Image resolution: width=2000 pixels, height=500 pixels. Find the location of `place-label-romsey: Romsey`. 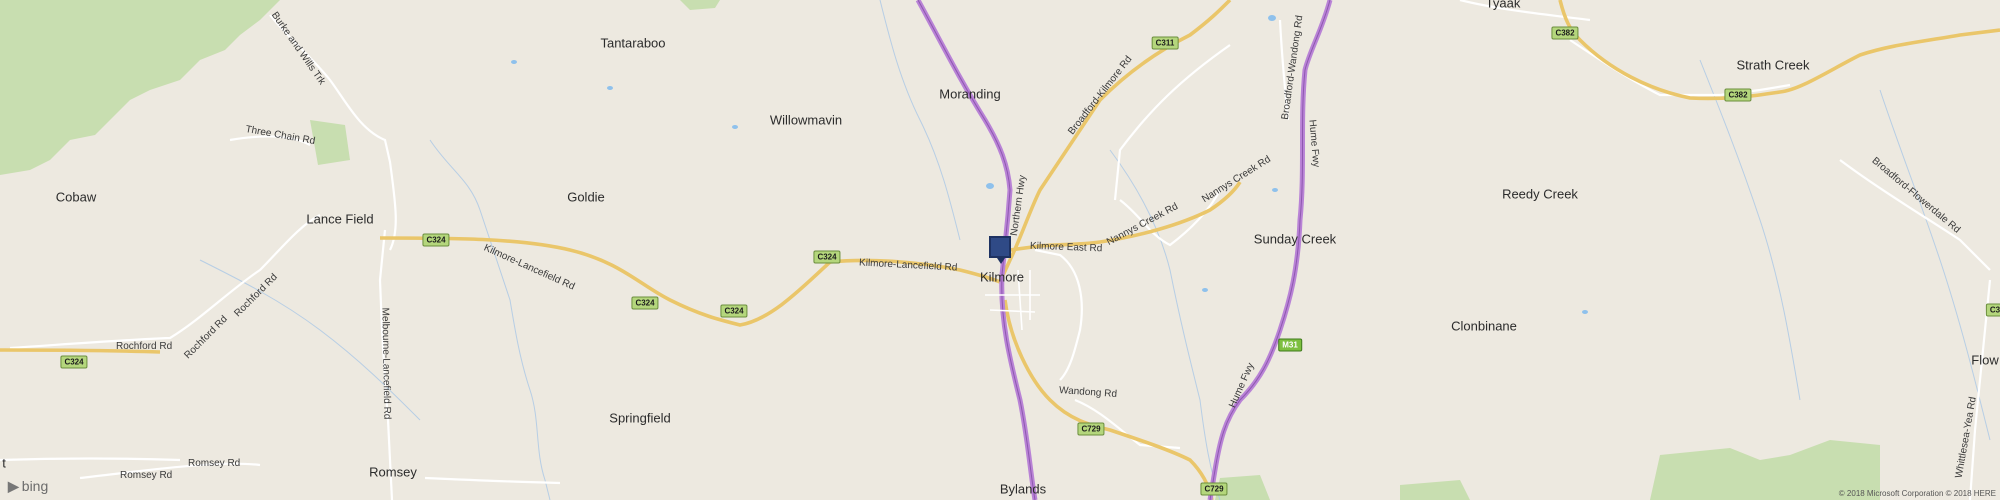

place-label-romsey: Romsey is located at coordinates (393, 472).